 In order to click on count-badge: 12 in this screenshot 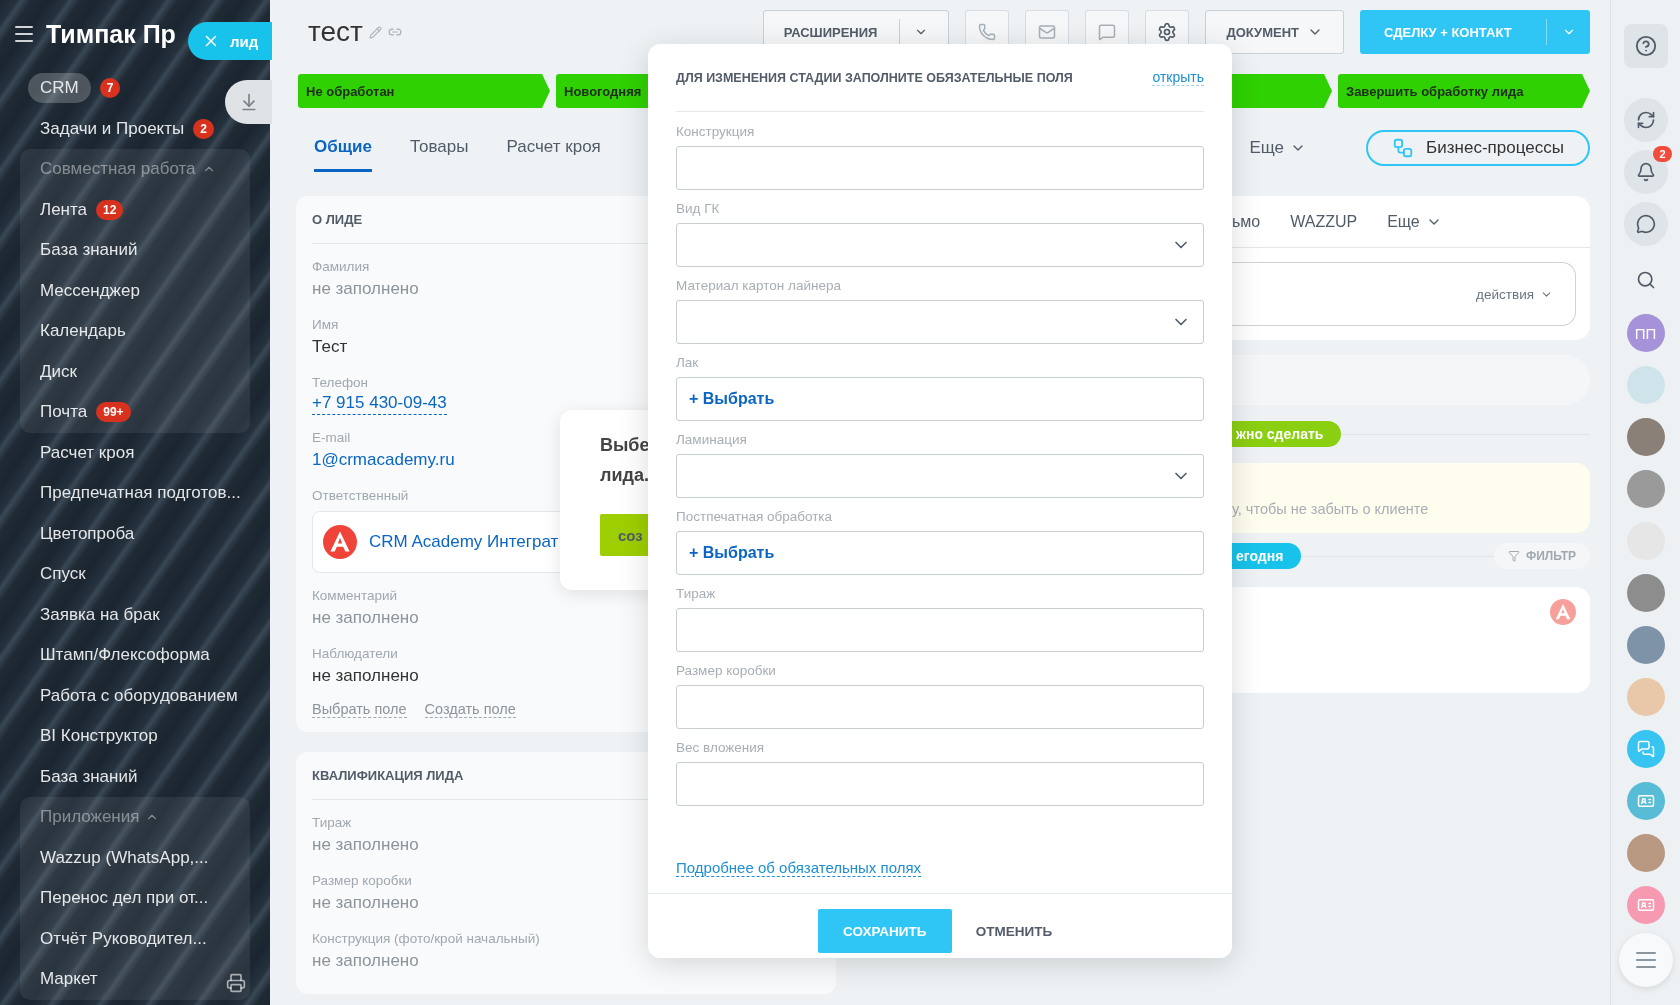, I will do `click(110, 209)`.